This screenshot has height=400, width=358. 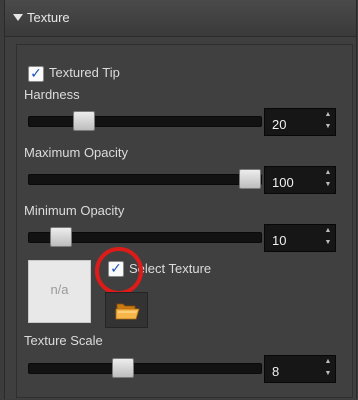 What do you see at coordinates (76, 152) in the screenshot?
I see `max-opacity-label: Maximum Opacity` at bounding box center [76, 152].